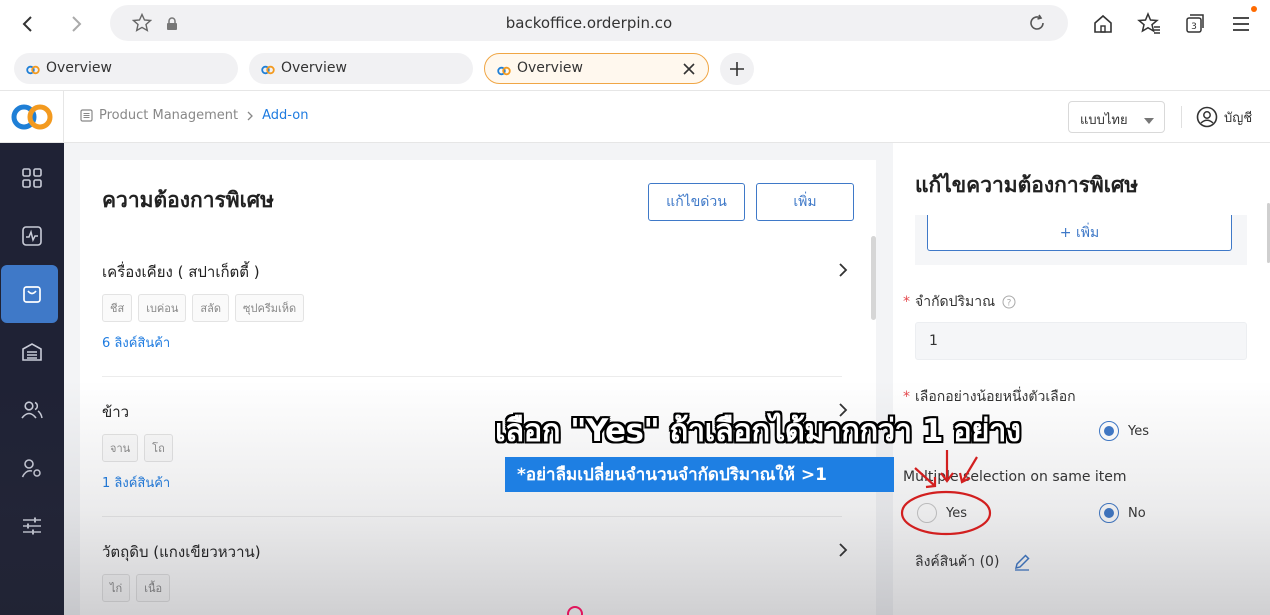 This screenshot has width=1270, height=615. I want to click on users-icon, so click(32, 410).